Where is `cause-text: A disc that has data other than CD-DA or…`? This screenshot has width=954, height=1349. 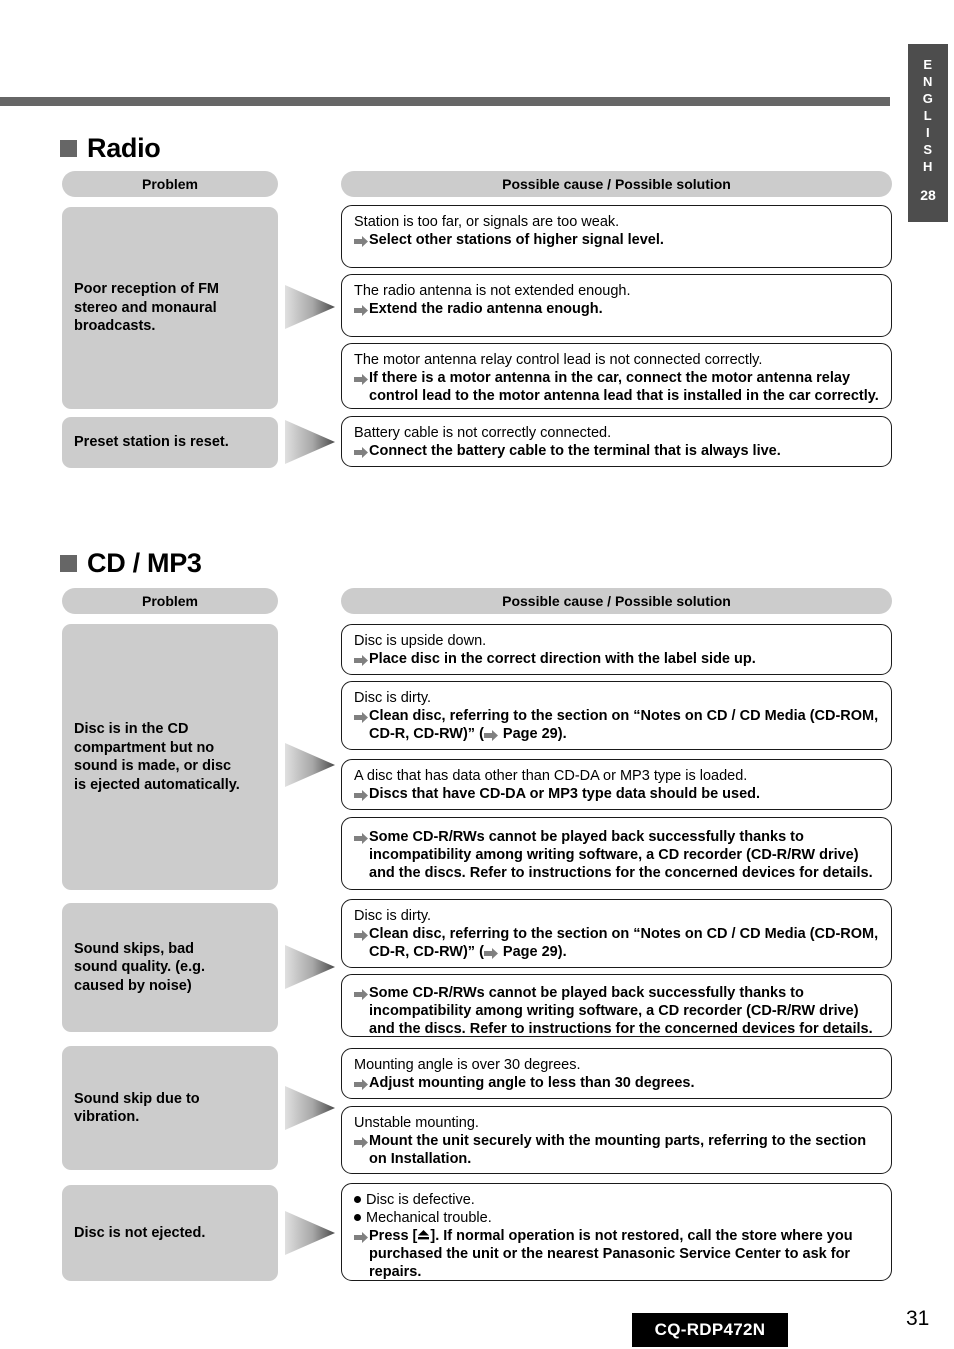
cause-text: A disc that has data other than CD-DA or… is located at coordinates (551, 776).